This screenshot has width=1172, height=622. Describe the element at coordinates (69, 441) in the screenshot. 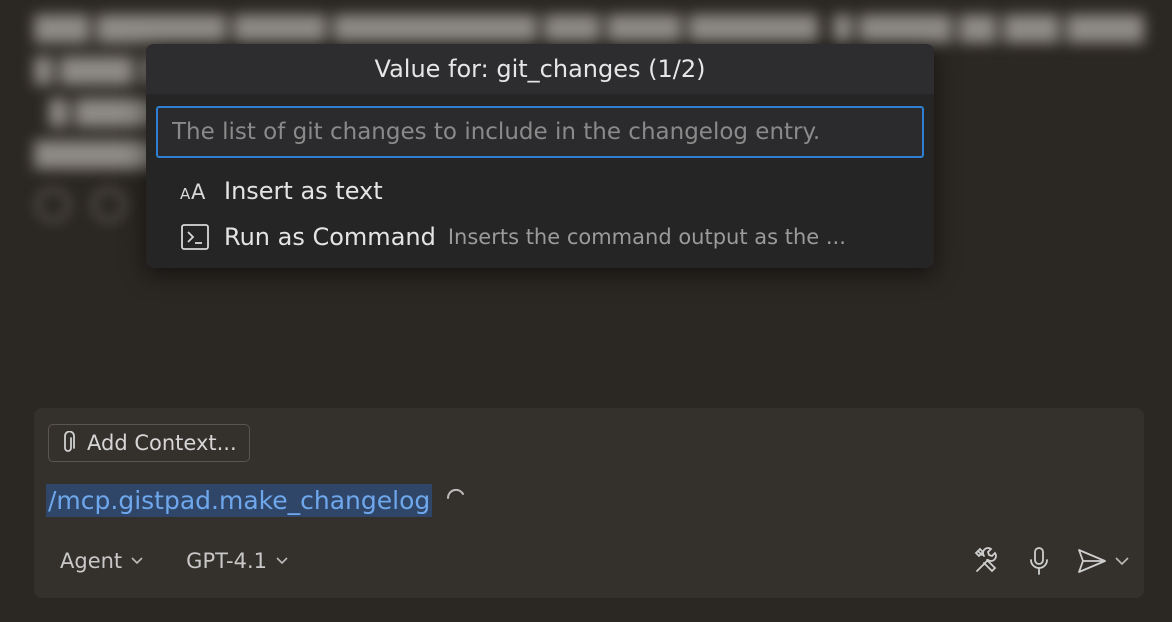

I see `paperclip-icon` at that location.